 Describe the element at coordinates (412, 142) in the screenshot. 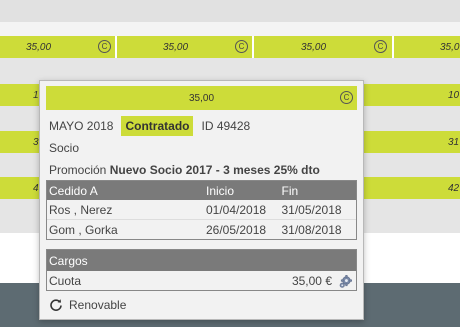

I see `calendar-cell: 31` at that location.